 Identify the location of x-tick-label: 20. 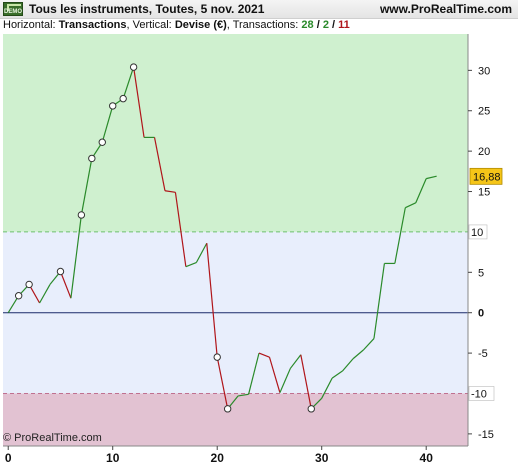
(218, 458).